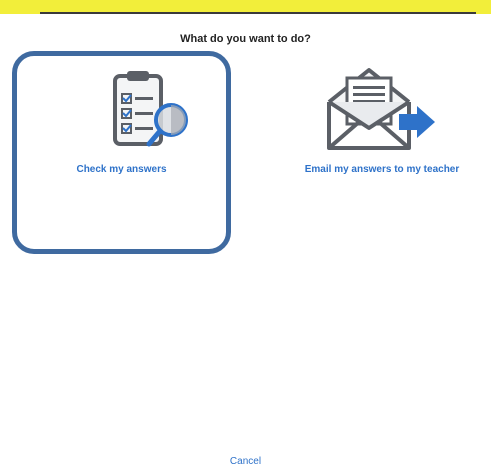 The width and height of the screenshot is (491, 476). Describe the element at coordinates (155, 110) in the screenshot. I see `clipboard-magnifier-icon` at that location.